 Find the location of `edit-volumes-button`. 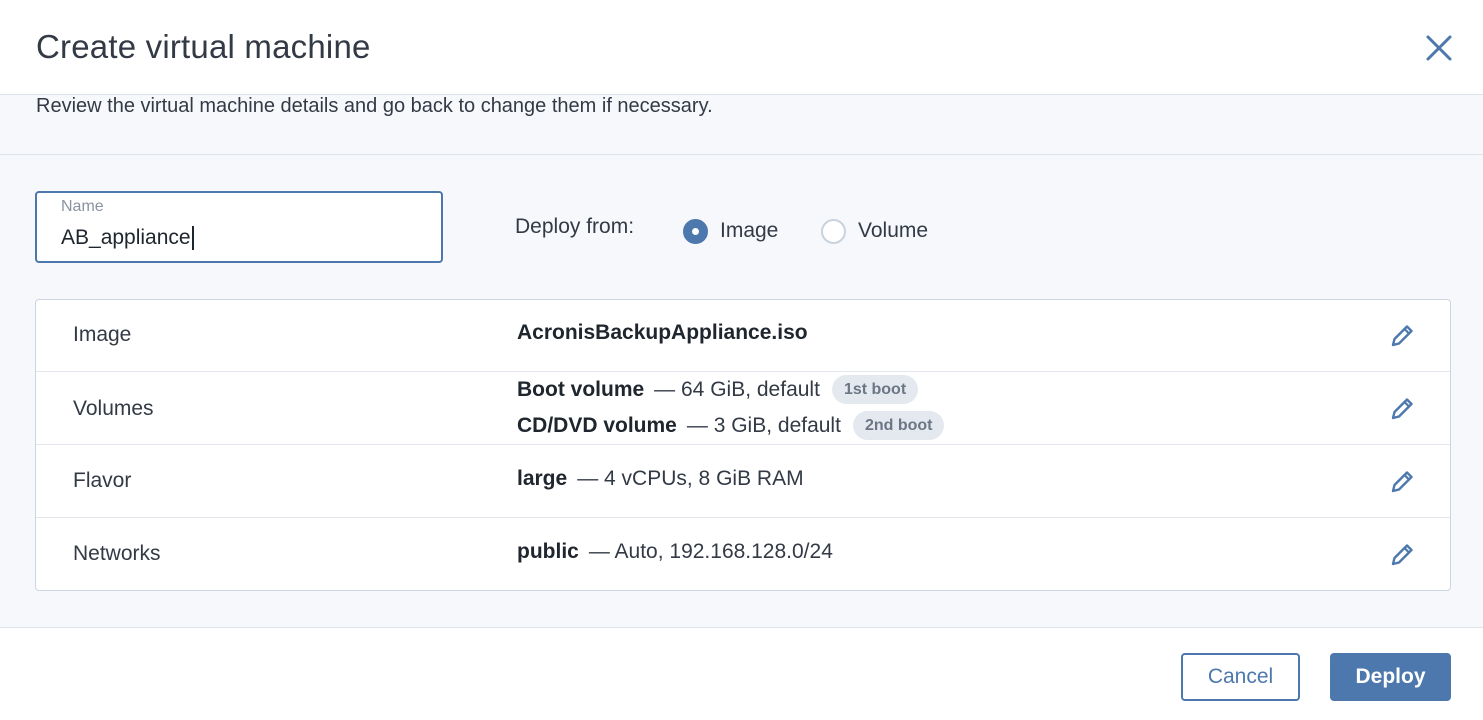

edit-volumes-button is located at coordinates (1402, 409).